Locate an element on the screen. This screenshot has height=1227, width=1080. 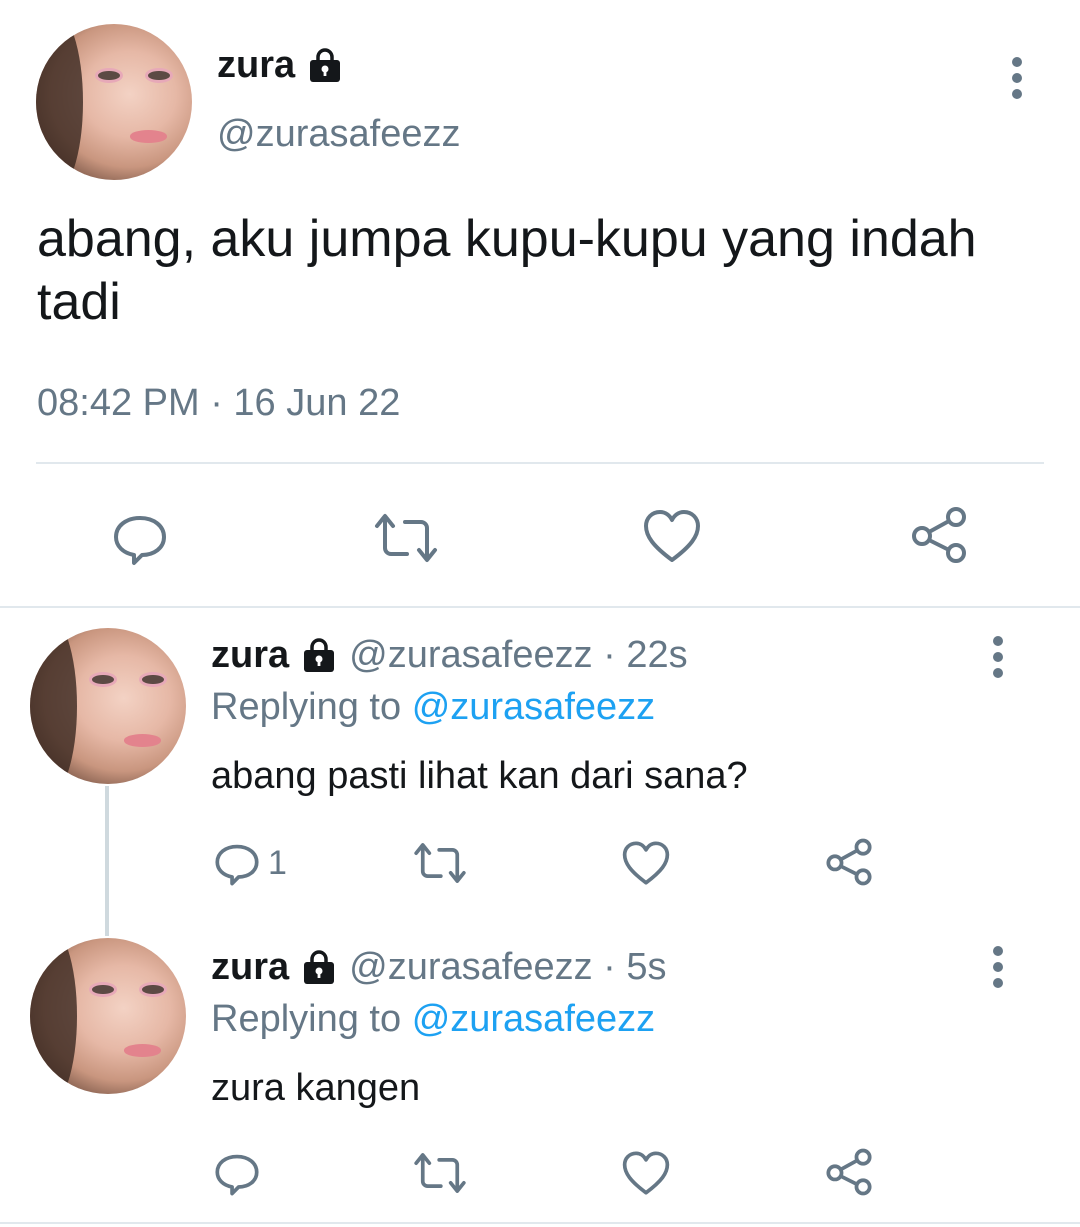
reply-button: 1 is located at coordinates (250, 863).